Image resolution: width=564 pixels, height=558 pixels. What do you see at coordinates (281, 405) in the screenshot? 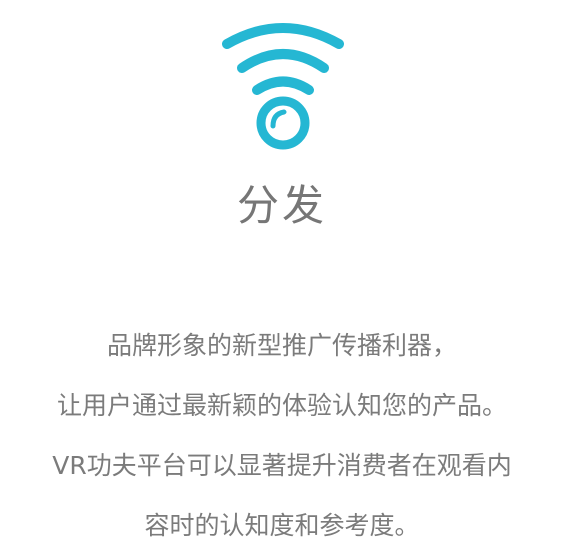
I see `description-line-2: 让用户通过最新颖的体验认知您的产品。` at bounding box center [281, 405].